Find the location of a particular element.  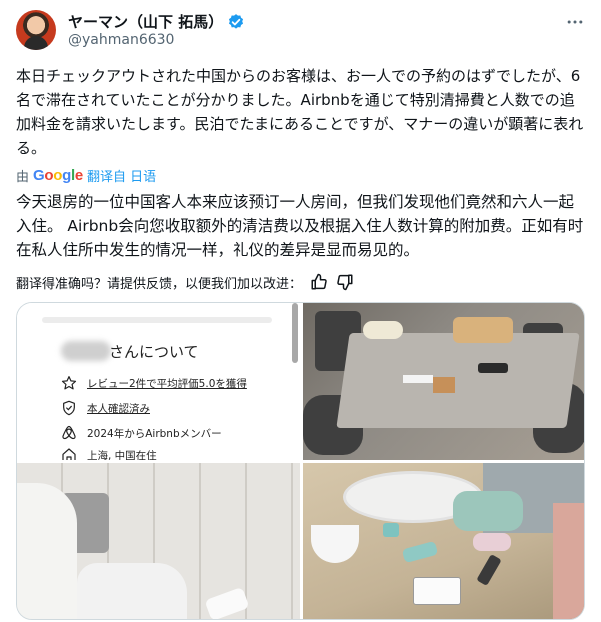

home-icon is located at coordinates (69, 453).